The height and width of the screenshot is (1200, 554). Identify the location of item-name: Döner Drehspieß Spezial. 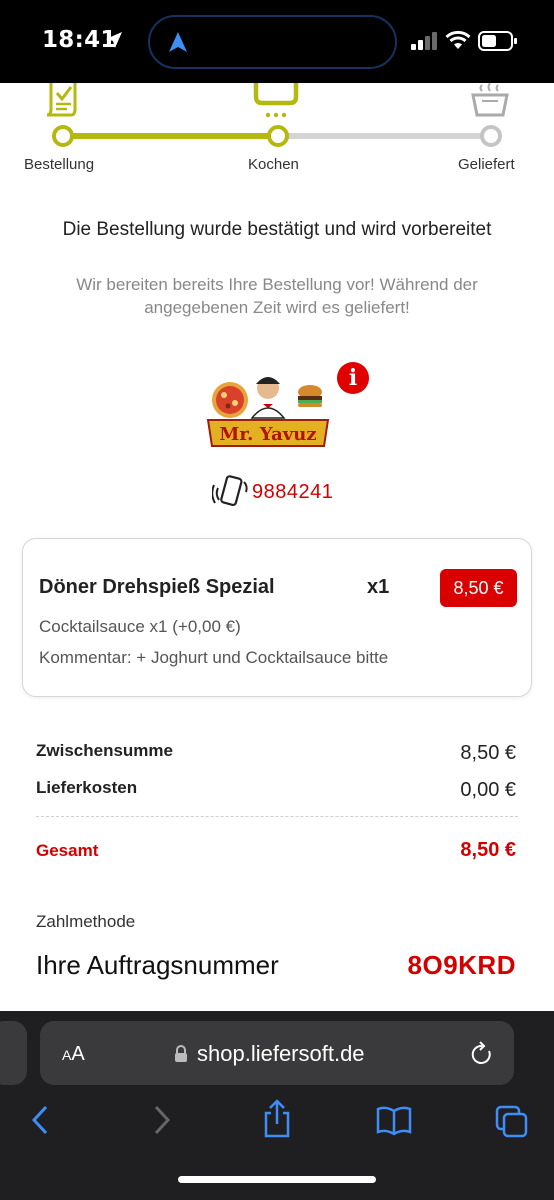
(157, 587).